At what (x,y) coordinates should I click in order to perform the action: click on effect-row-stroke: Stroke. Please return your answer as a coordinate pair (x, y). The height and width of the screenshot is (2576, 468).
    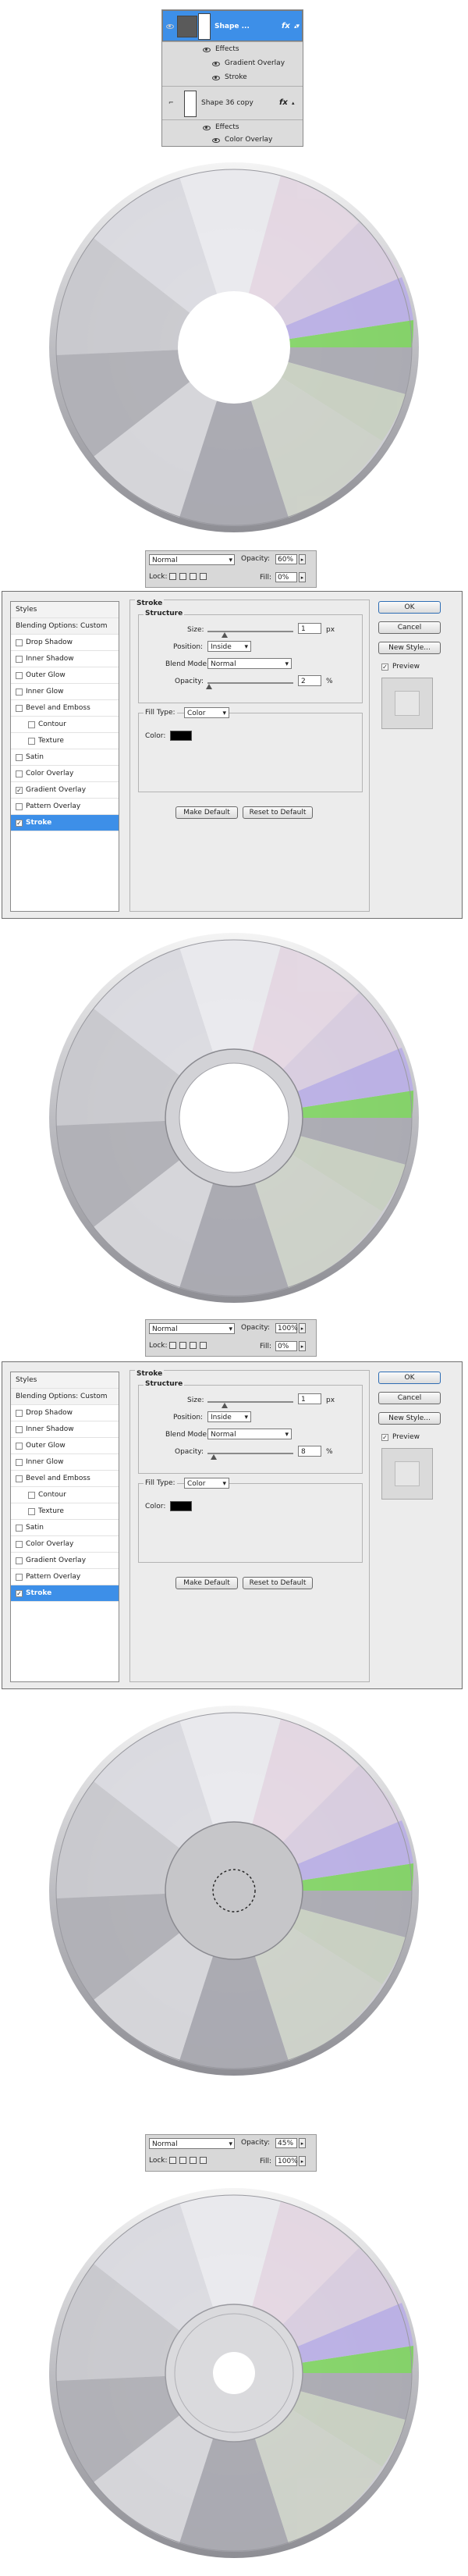
    Looking at the image, I should click on (233, 77).